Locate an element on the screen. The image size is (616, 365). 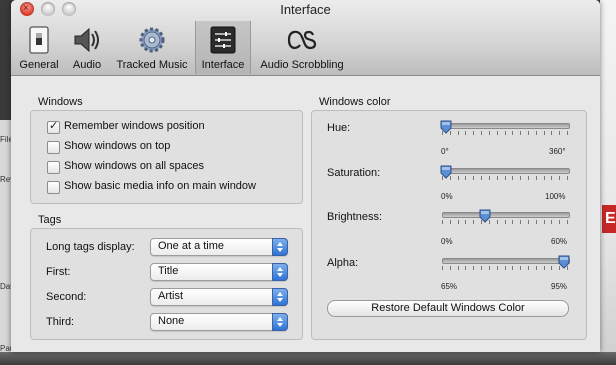
alpha-slider-knob is located at coordinates (564, 262).